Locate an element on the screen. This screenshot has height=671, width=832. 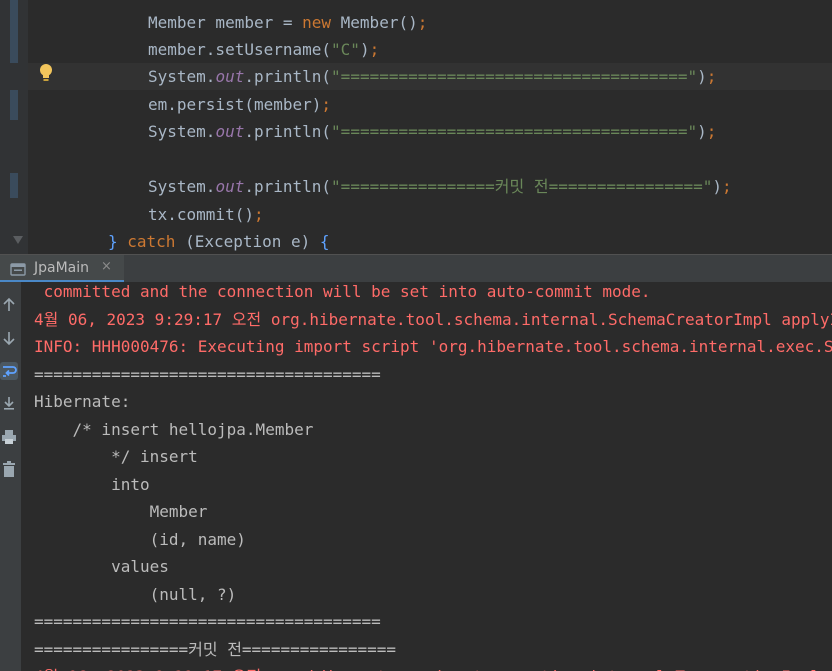
code-token: member.setUsername( is located at coordinates (240, 49).